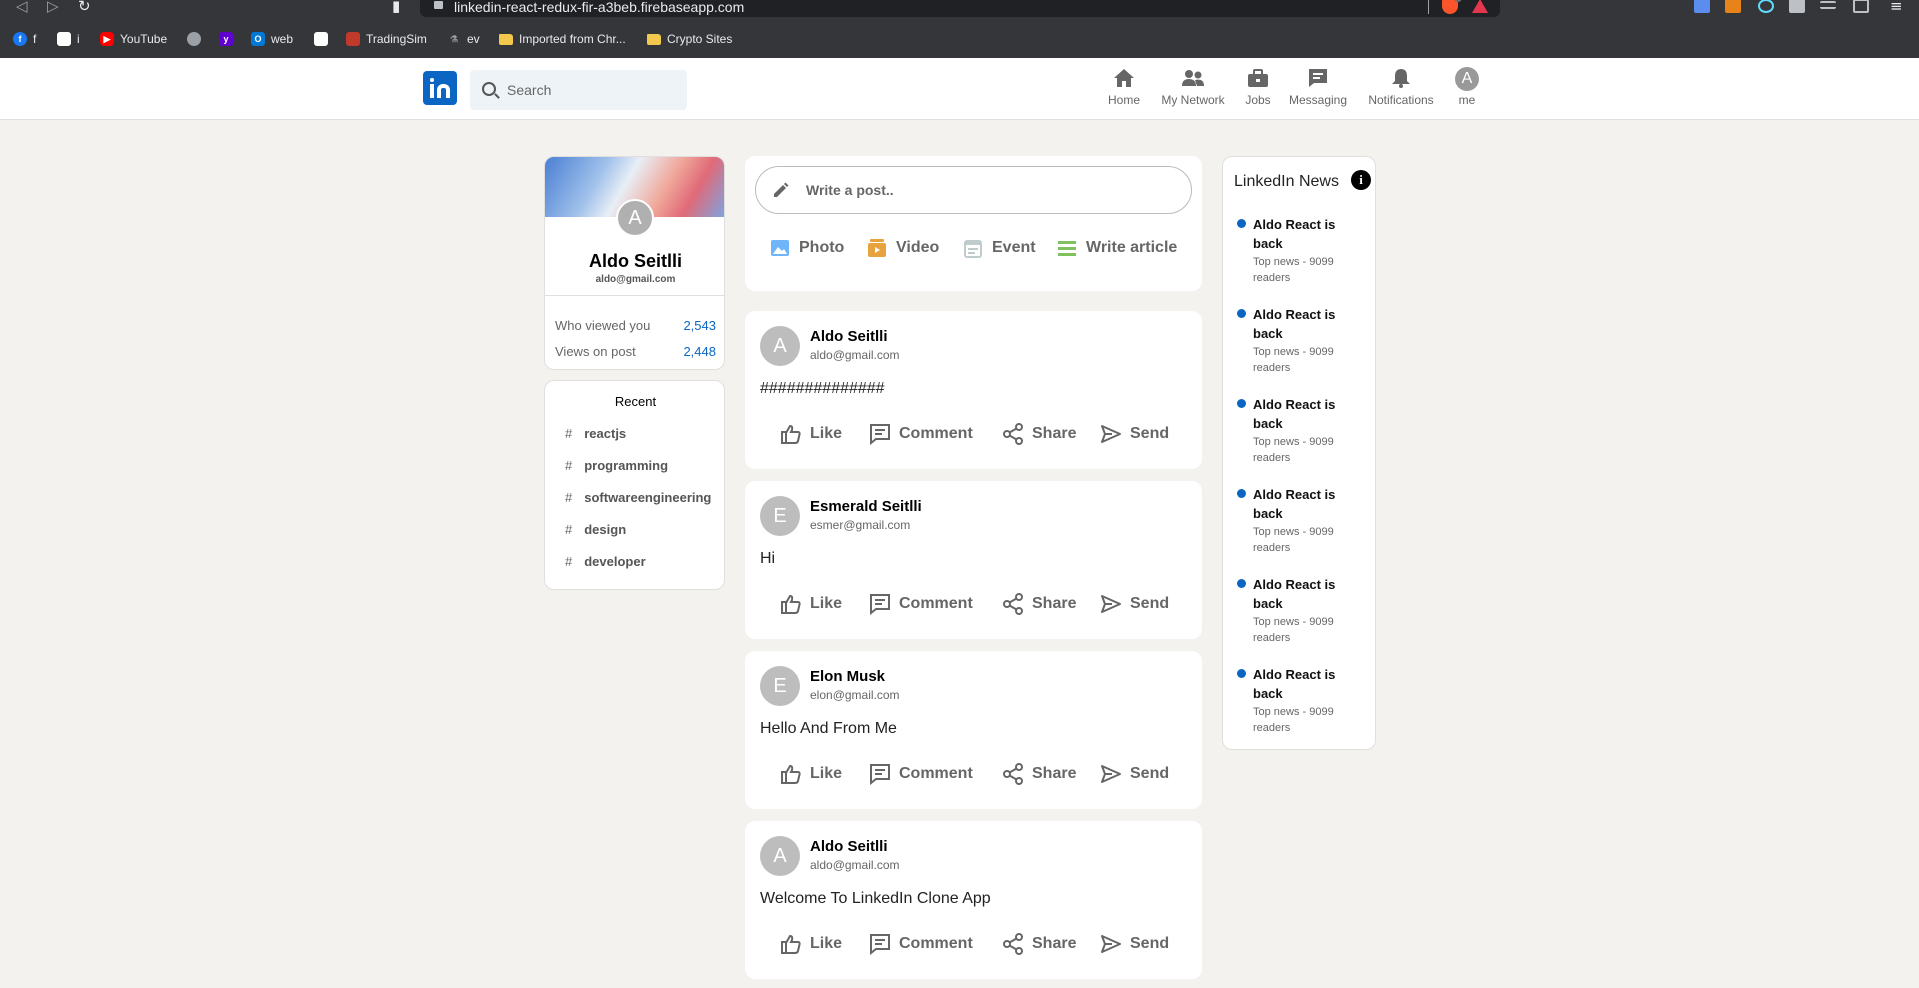  What do you see at coordinates (847, 676) in the screenshot?
I see `post-author-name: Elon Musk` at bounding box center [847, 676].